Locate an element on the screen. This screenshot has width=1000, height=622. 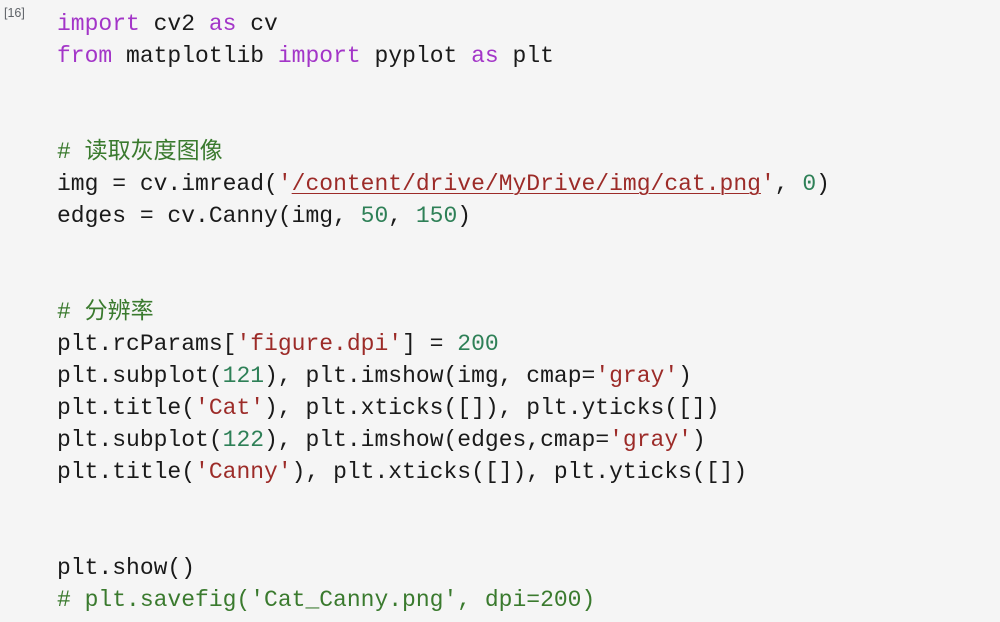
code-path-link: /content/drive/MyDrive/img/cat.png is located at coordinates (526, 184).